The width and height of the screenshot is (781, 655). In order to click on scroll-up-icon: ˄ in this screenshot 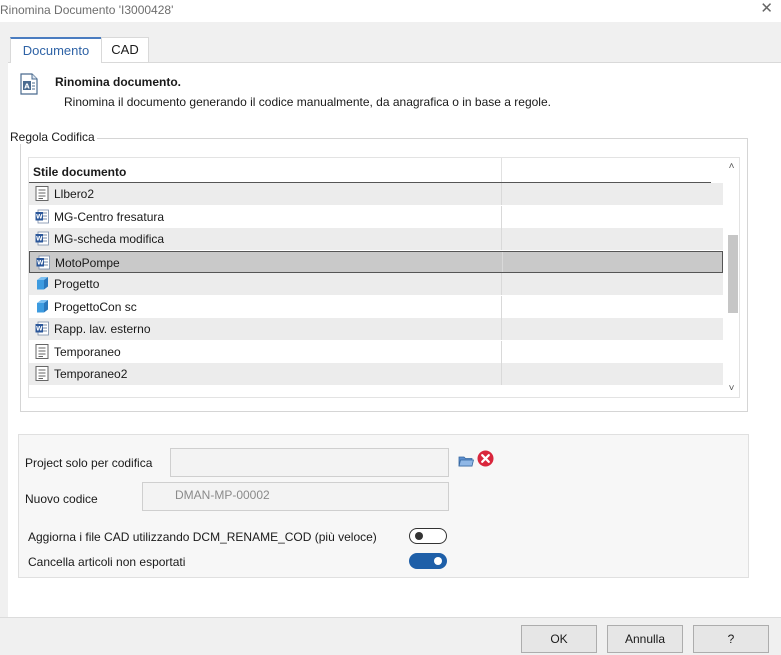, I will do `click(731, 166)`.